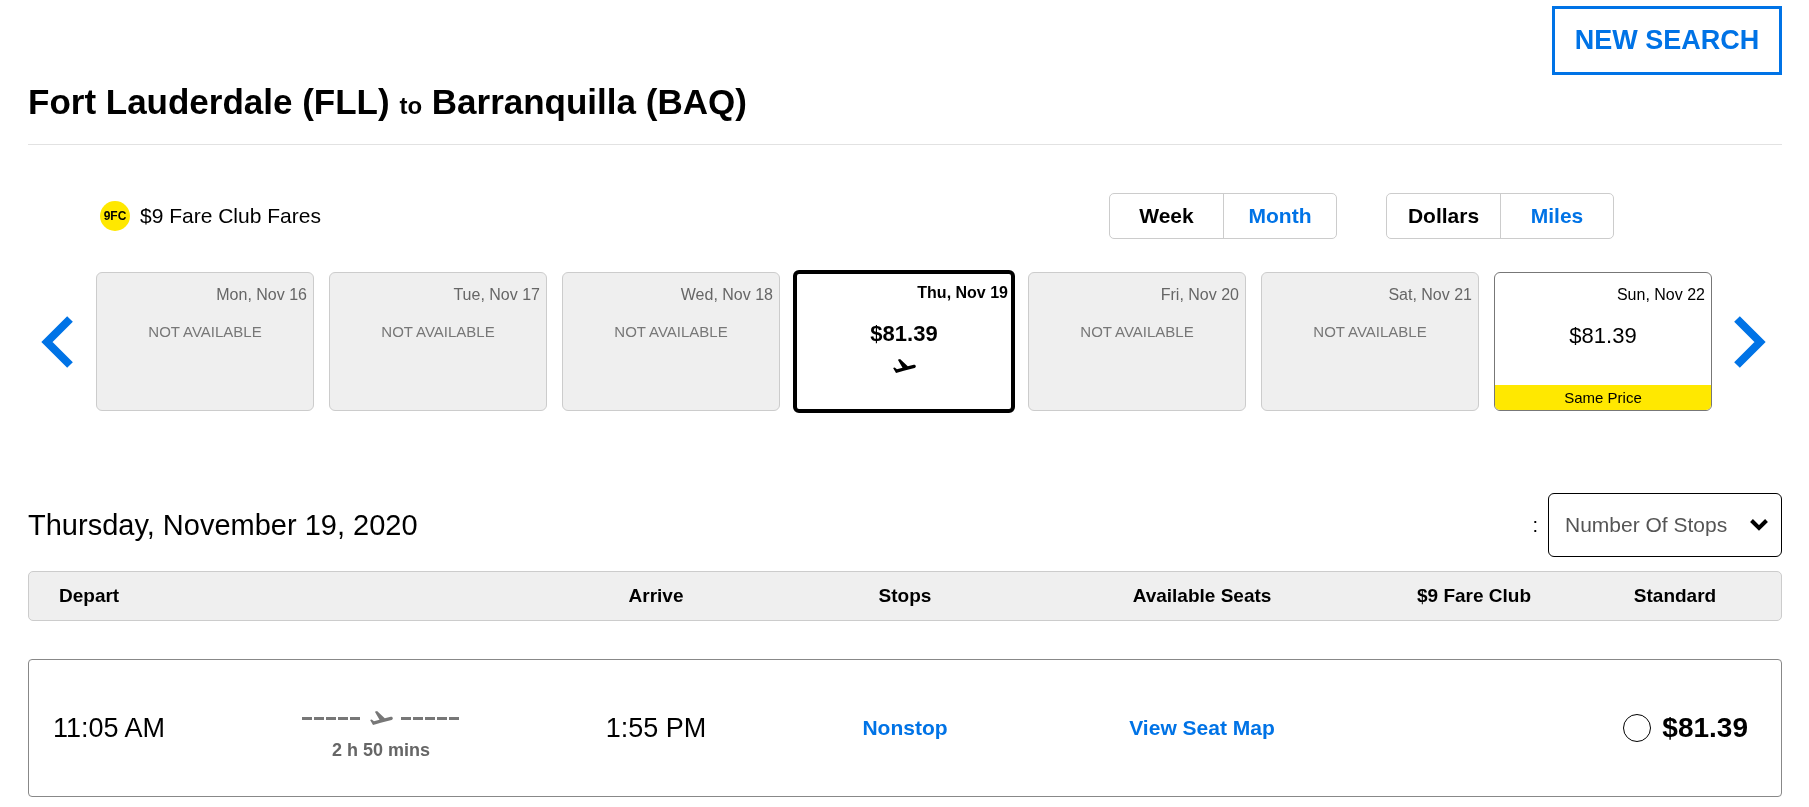 The width and height of the screenshot is (1809, 807). I want to click on period-tab: Week, so click(1166, 216).